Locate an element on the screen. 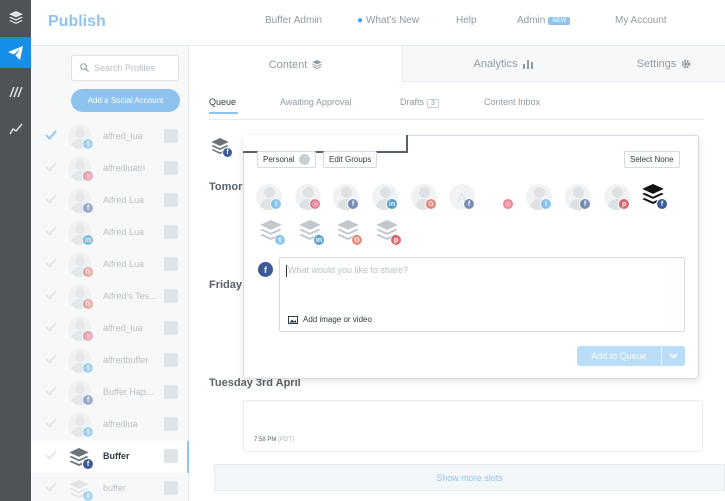  queue-options-dropdown is located at coordinates (673, 356).